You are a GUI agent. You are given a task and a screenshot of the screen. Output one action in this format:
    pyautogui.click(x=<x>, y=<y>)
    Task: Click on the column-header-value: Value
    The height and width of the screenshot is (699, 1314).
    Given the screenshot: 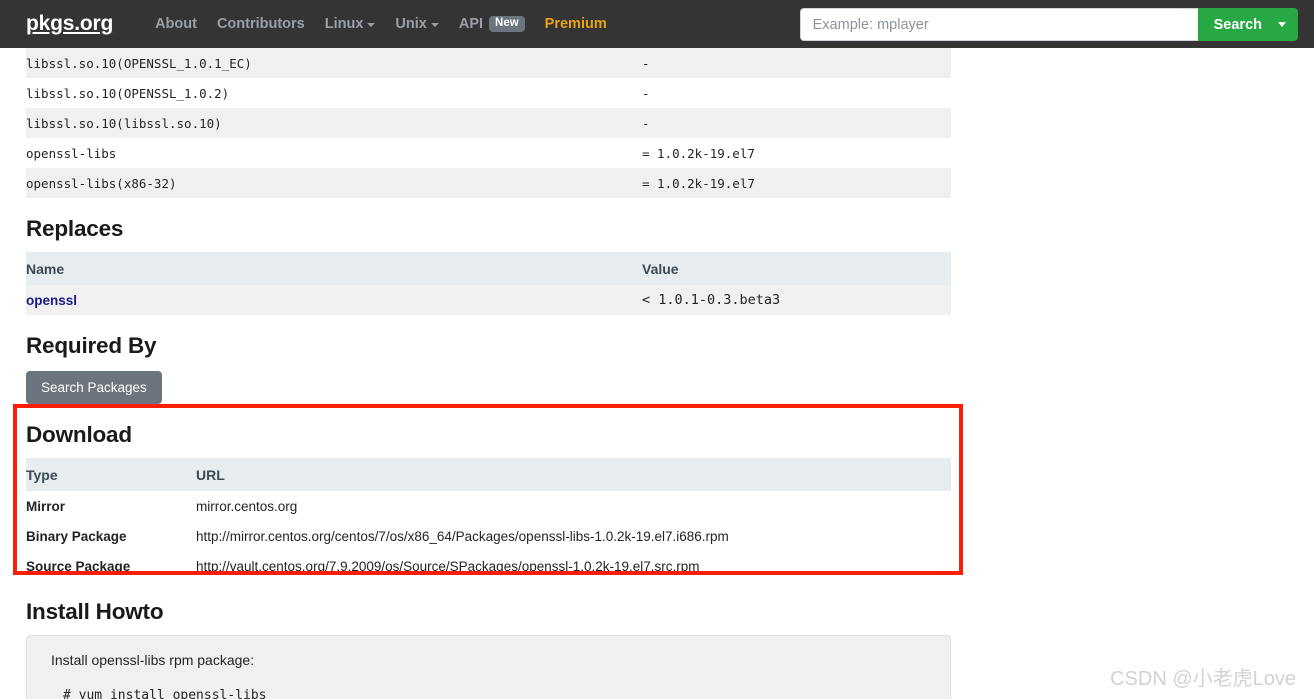 What is the action you would take?
    pyautogui.click(x=796, y=268)
    